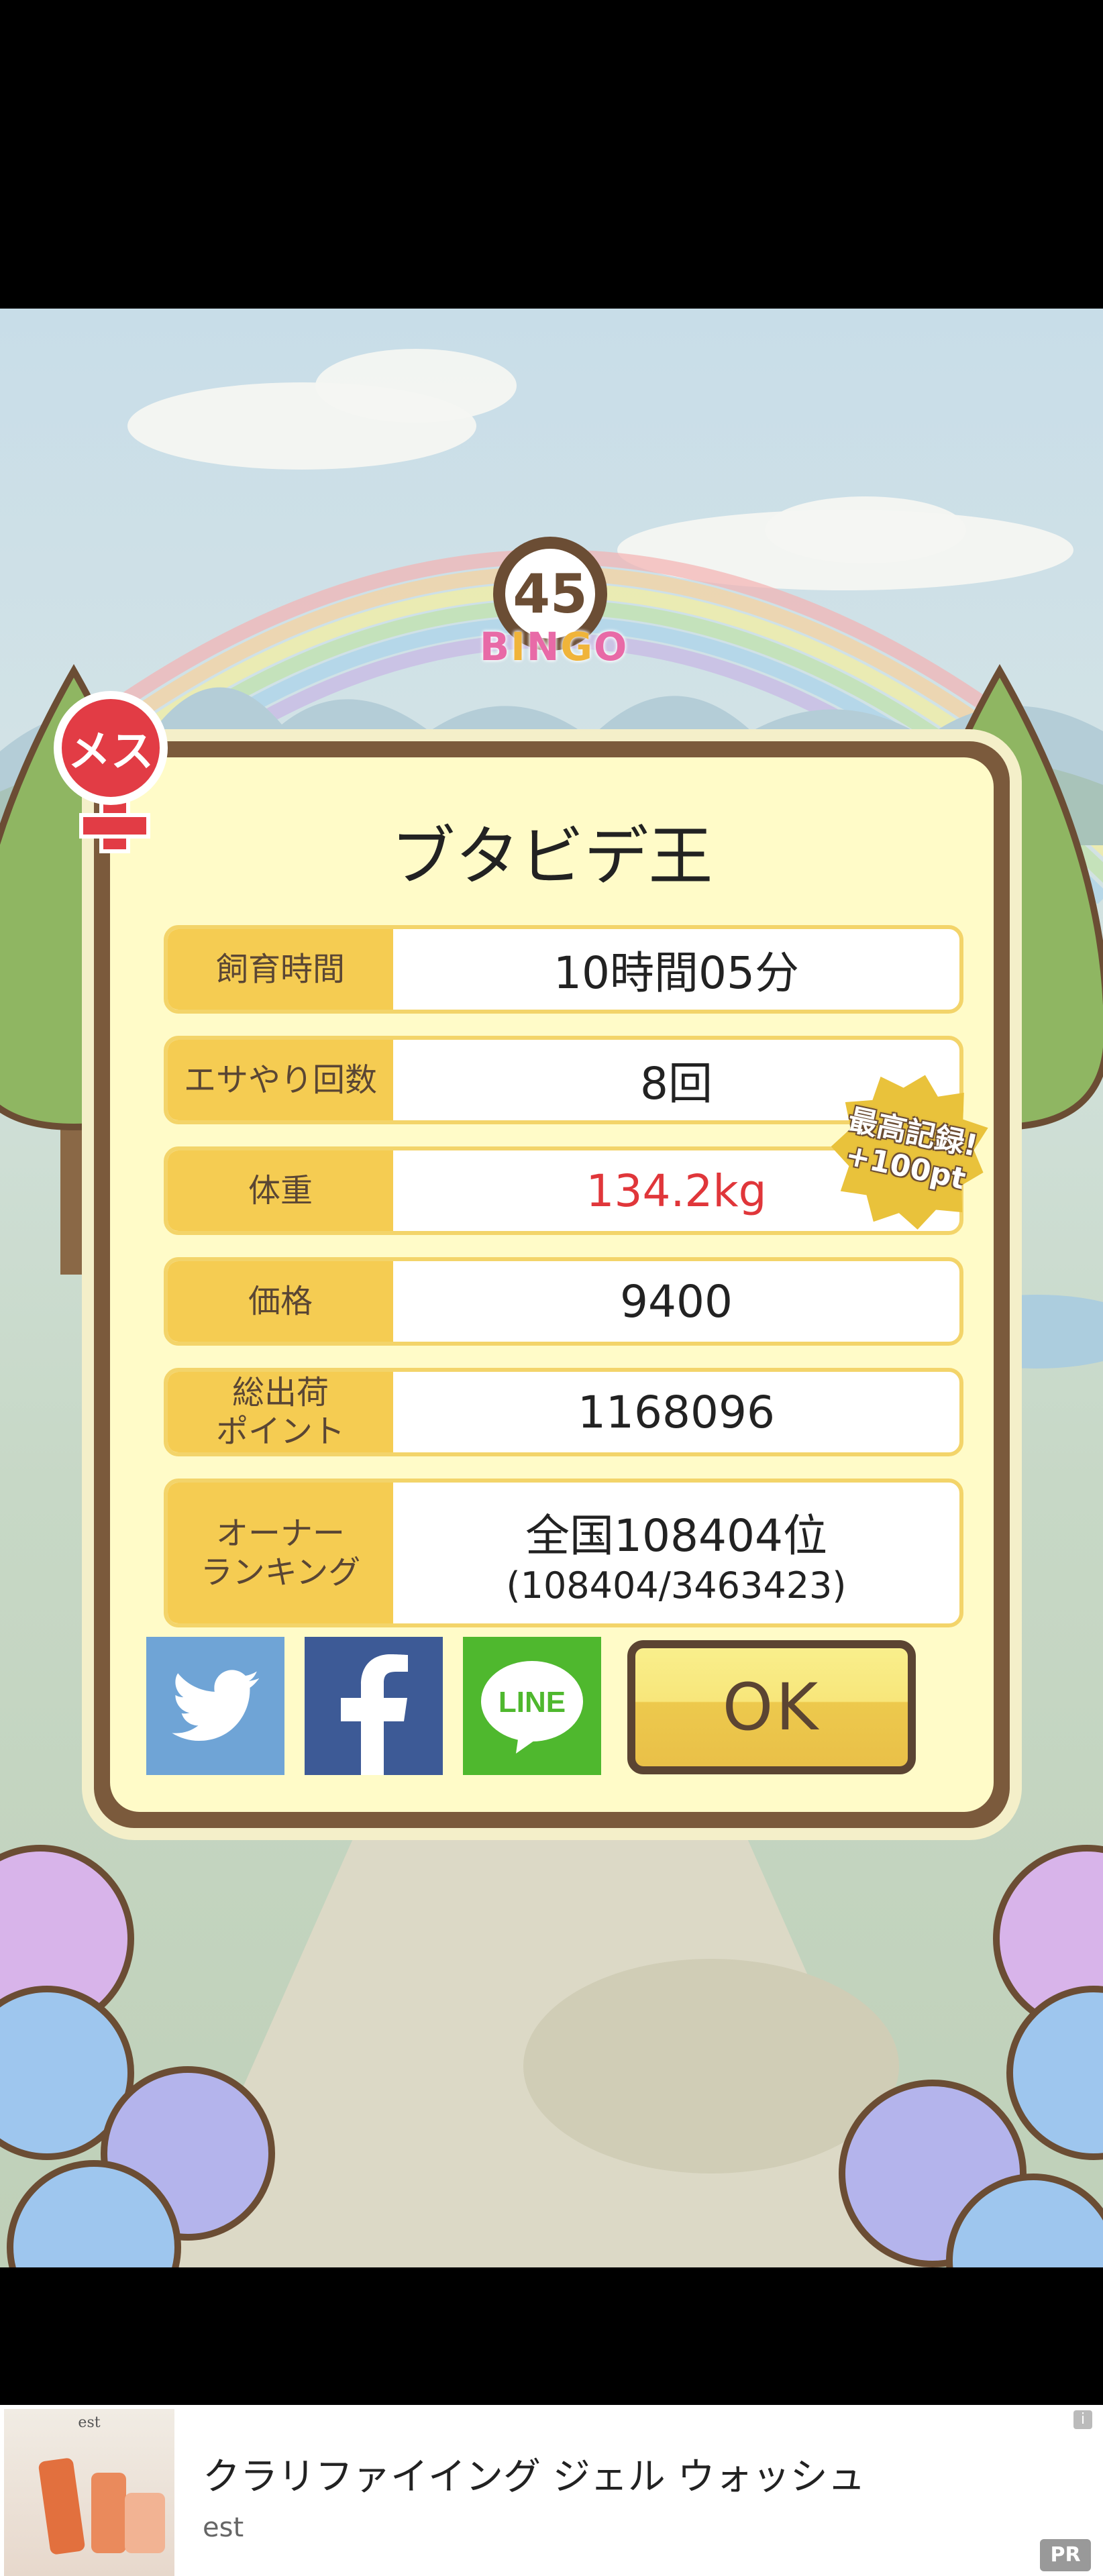 This screenshot has width=1103, height=2576. I want to click on sex-label: メス, so click(111, 748).